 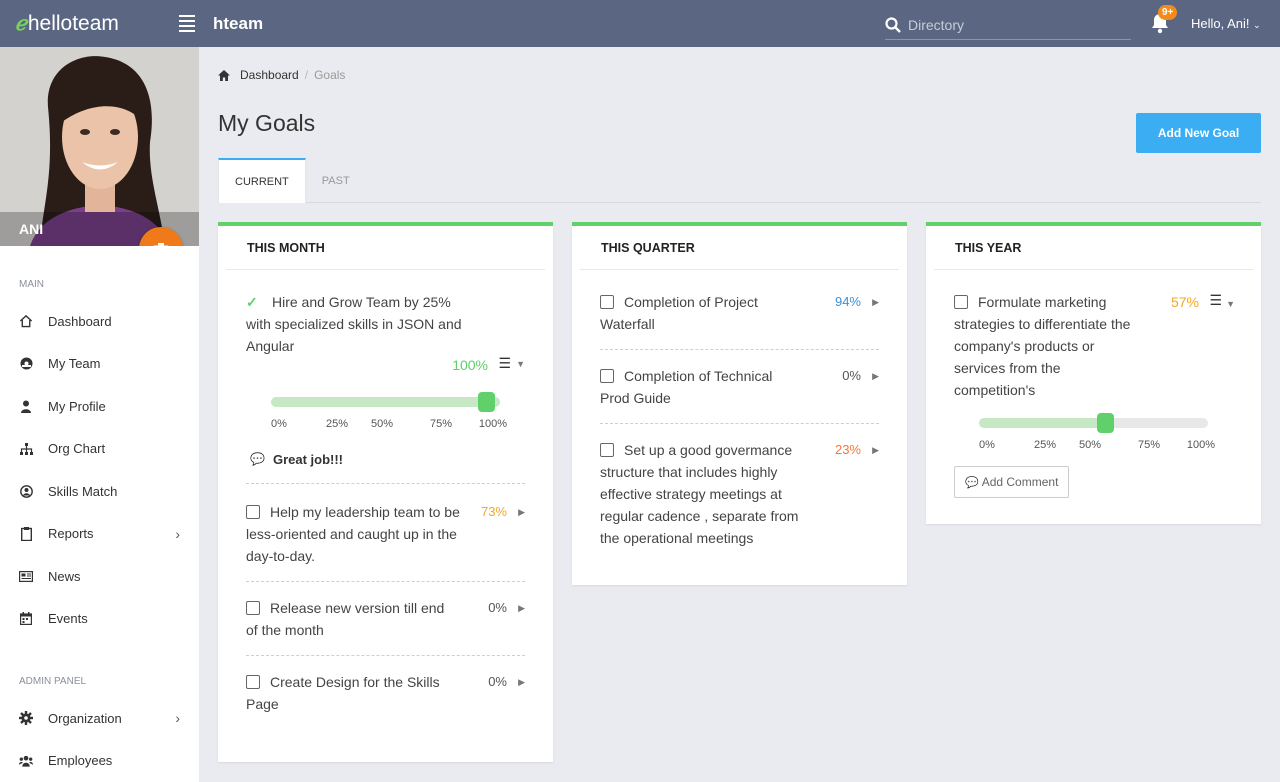 I want to click on sidebar-item-organization: Organization ›, so click(x=99, y=718).